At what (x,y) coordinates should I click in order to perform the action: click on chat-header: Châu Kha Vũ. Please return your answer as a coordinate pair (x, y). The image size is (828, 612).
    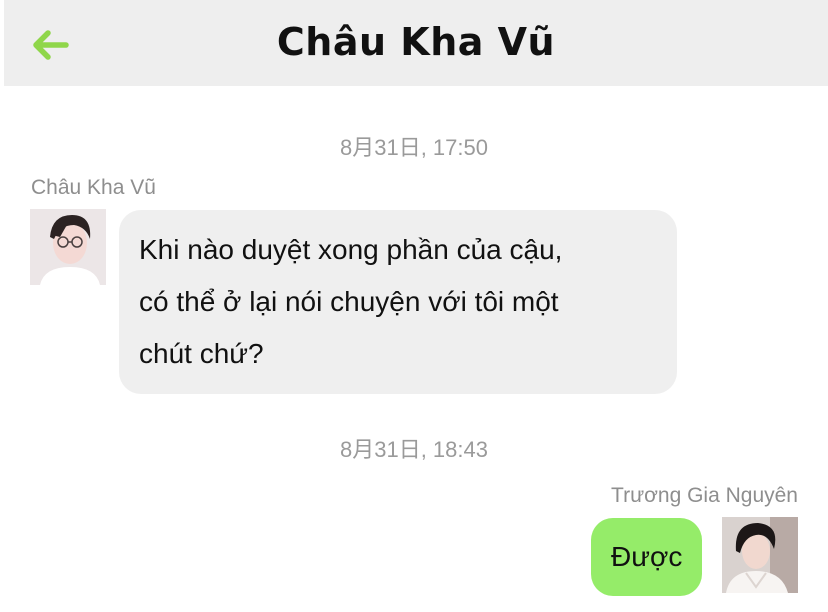
    Looking at the image, I should click on (416, 43).